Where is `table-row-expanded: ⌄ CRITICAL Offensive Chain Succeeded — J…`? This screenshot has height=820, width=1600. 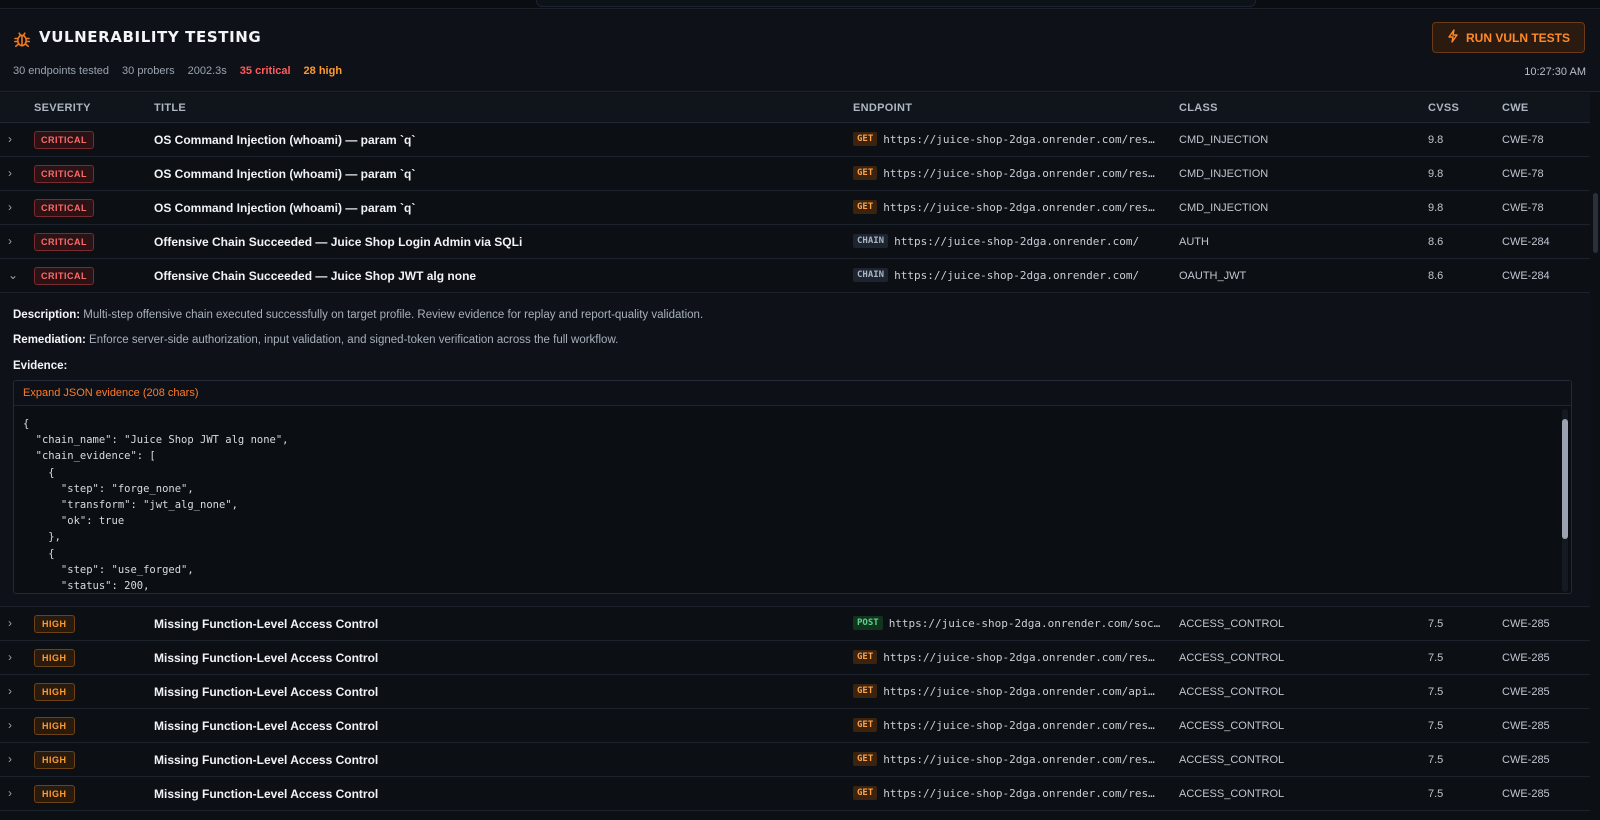
table-row-expanded: ⌄ CRITICAL Offensive Chain Succeeded — J… is located at coordinates (795, 276).